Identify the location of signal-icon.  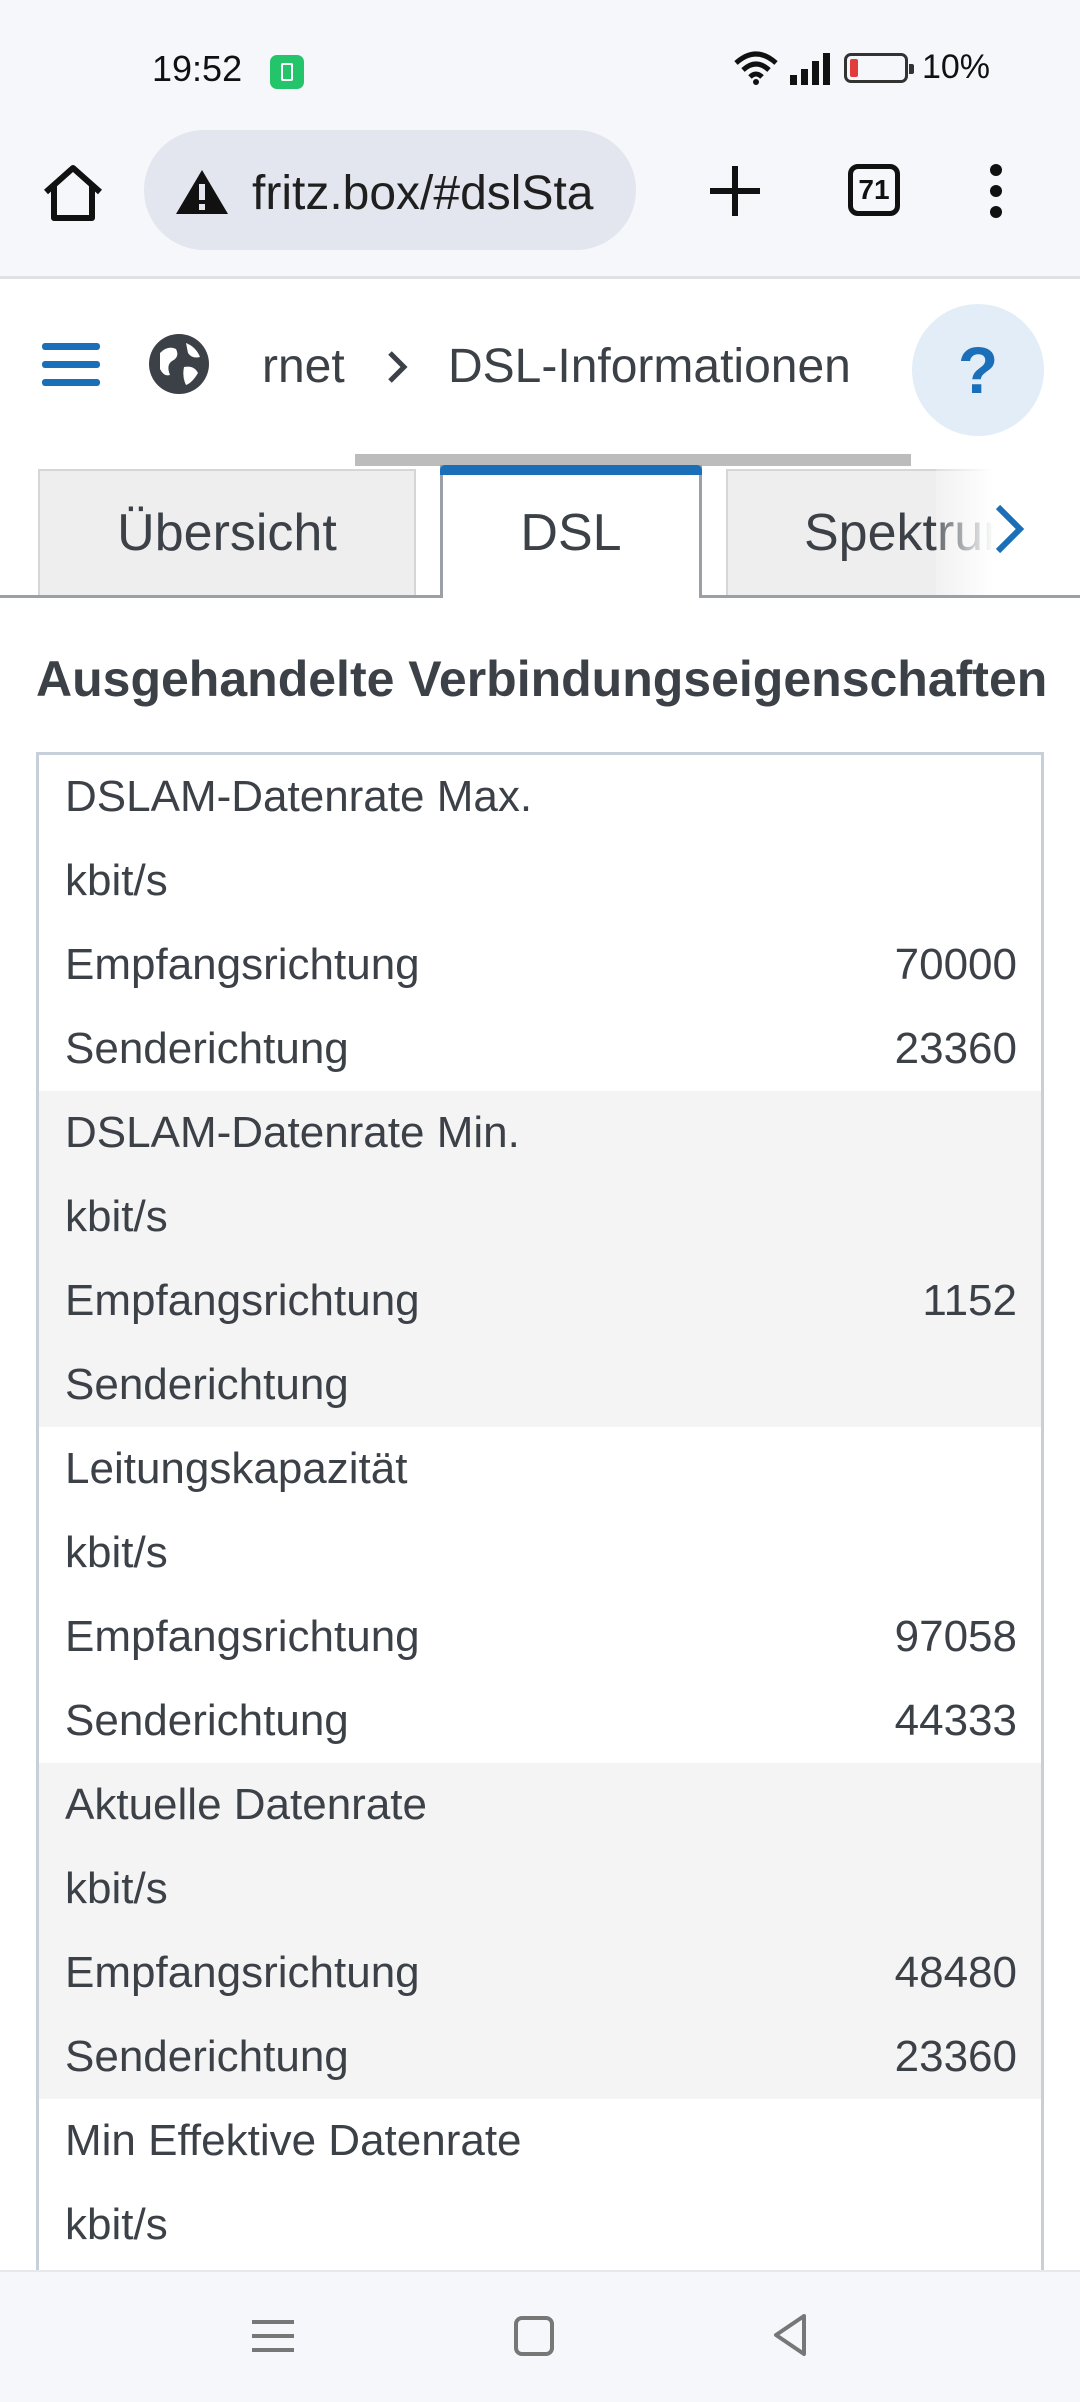
(809, 68).